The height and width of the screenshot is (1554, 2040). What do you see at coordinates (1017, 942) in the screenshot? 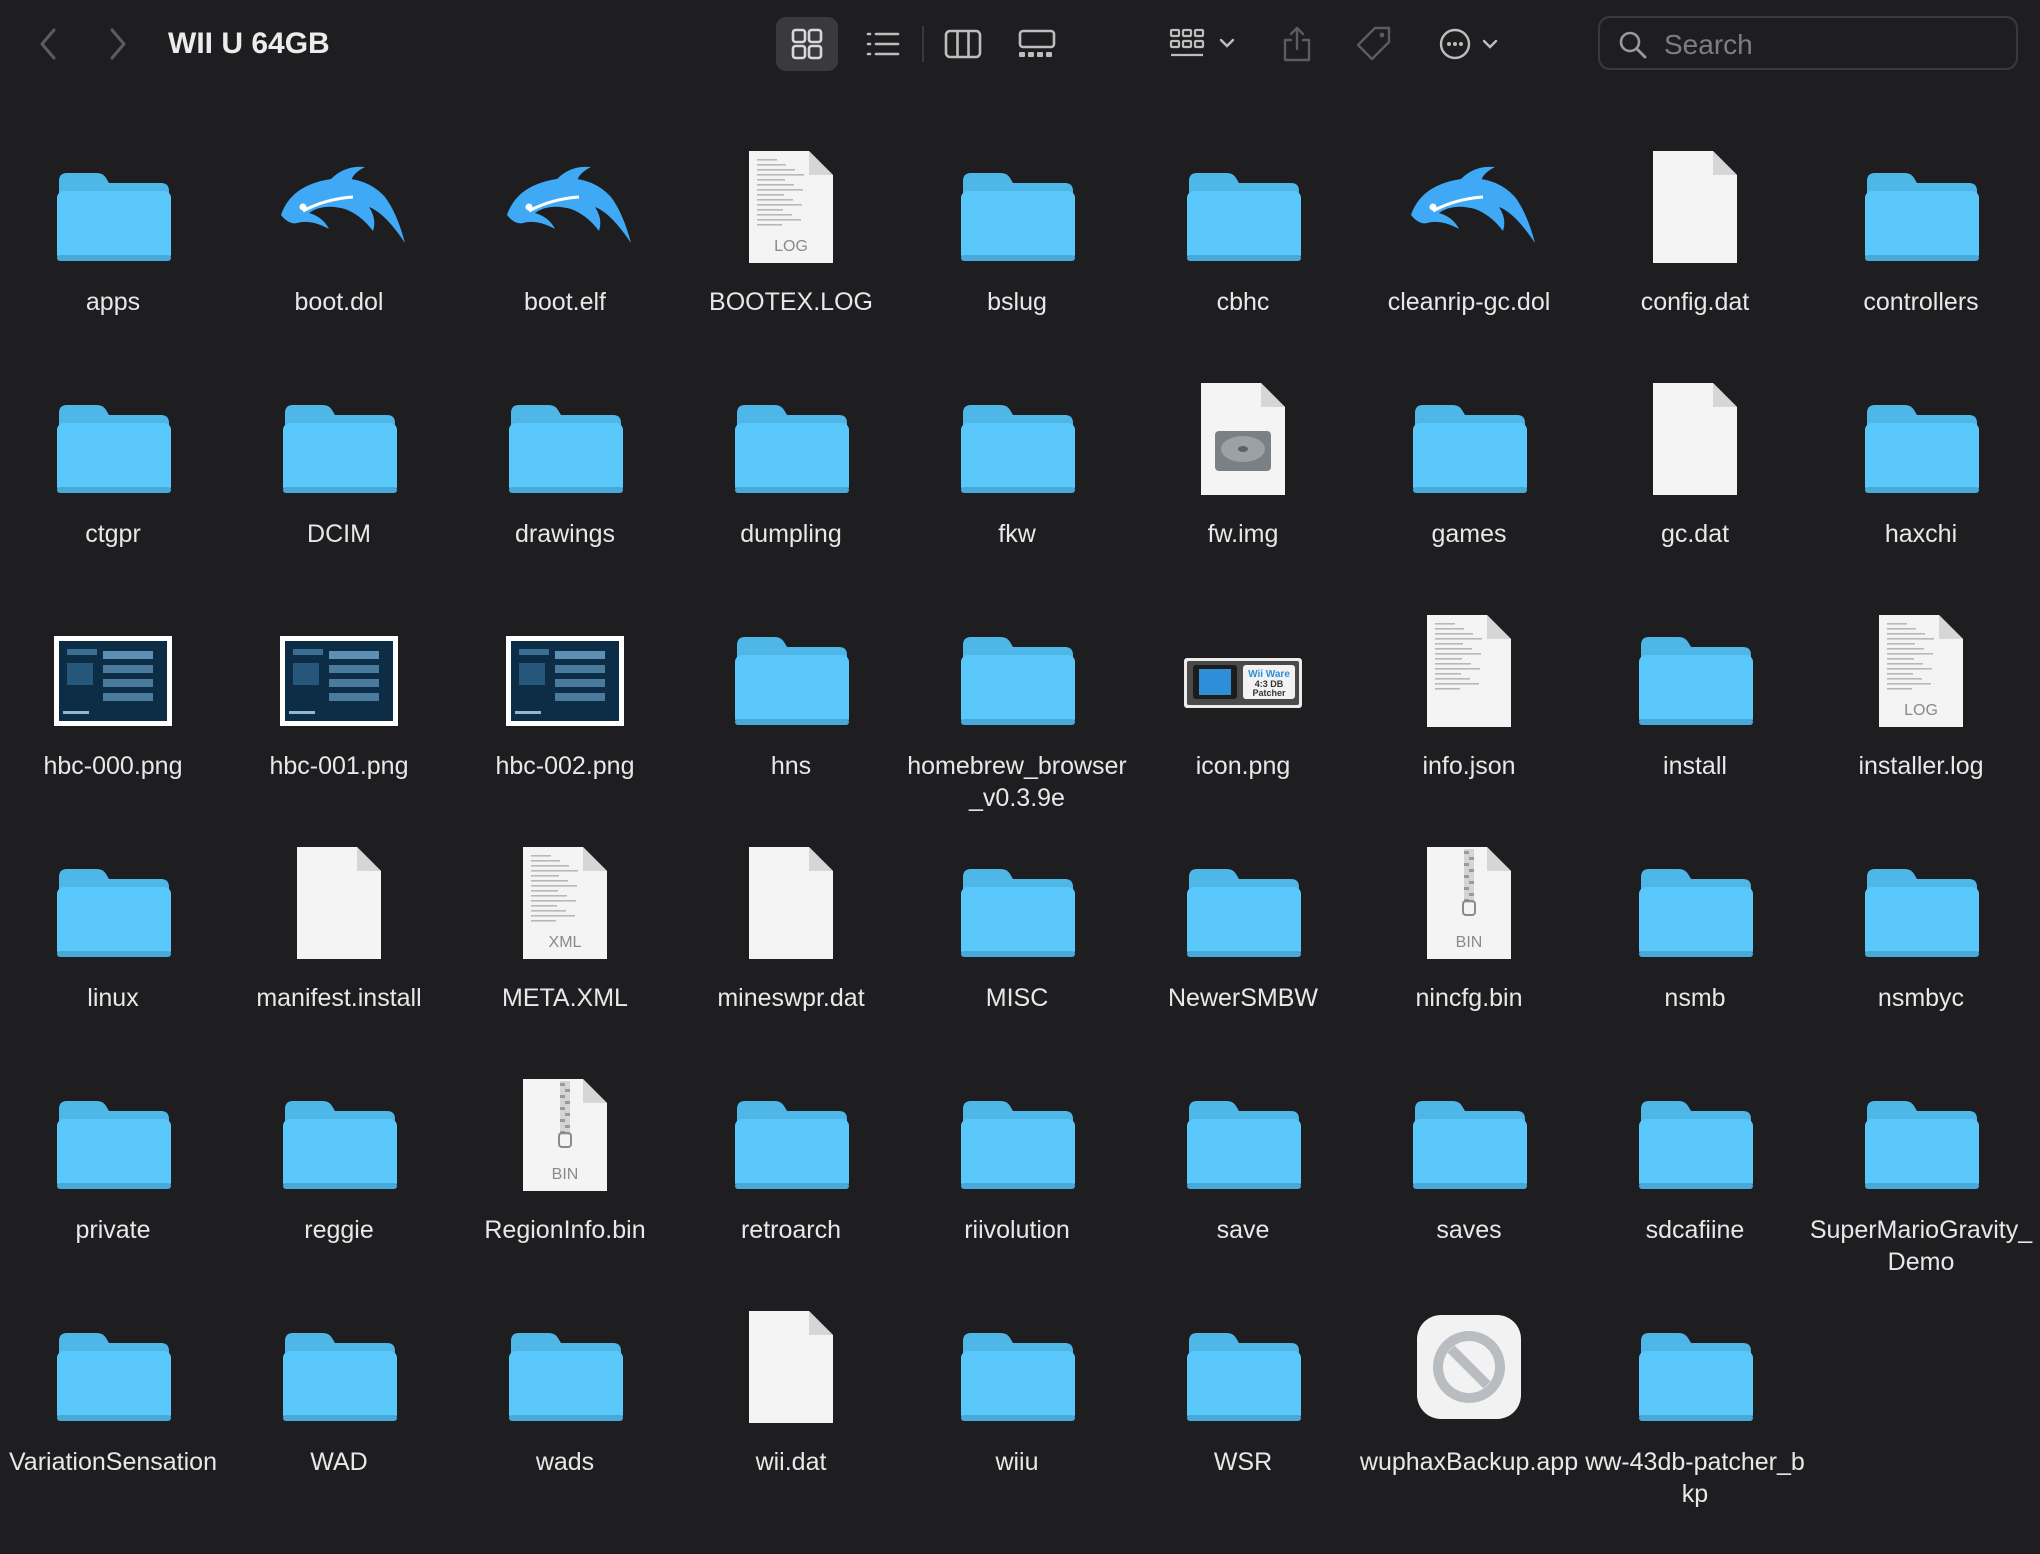
I see `file-item-misc: MISC` at bounding box center [1017, 942].